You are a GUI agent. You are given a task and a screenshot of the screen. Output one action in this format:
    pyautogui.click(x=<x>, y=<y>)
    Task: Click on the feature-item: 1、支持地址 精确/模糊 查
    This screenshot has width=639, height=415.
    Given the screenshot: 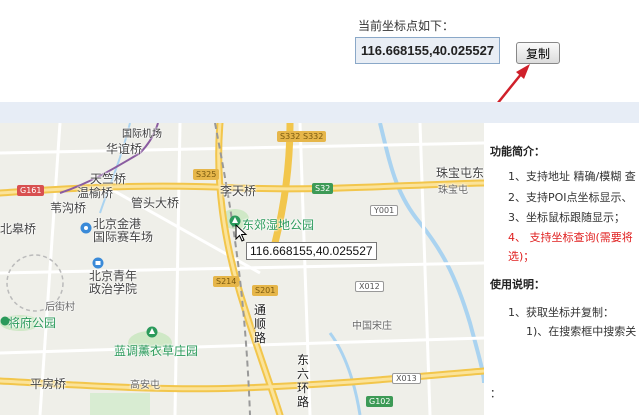 What is the action you would take?
    pyautogui.click(x=572, y=176)
    